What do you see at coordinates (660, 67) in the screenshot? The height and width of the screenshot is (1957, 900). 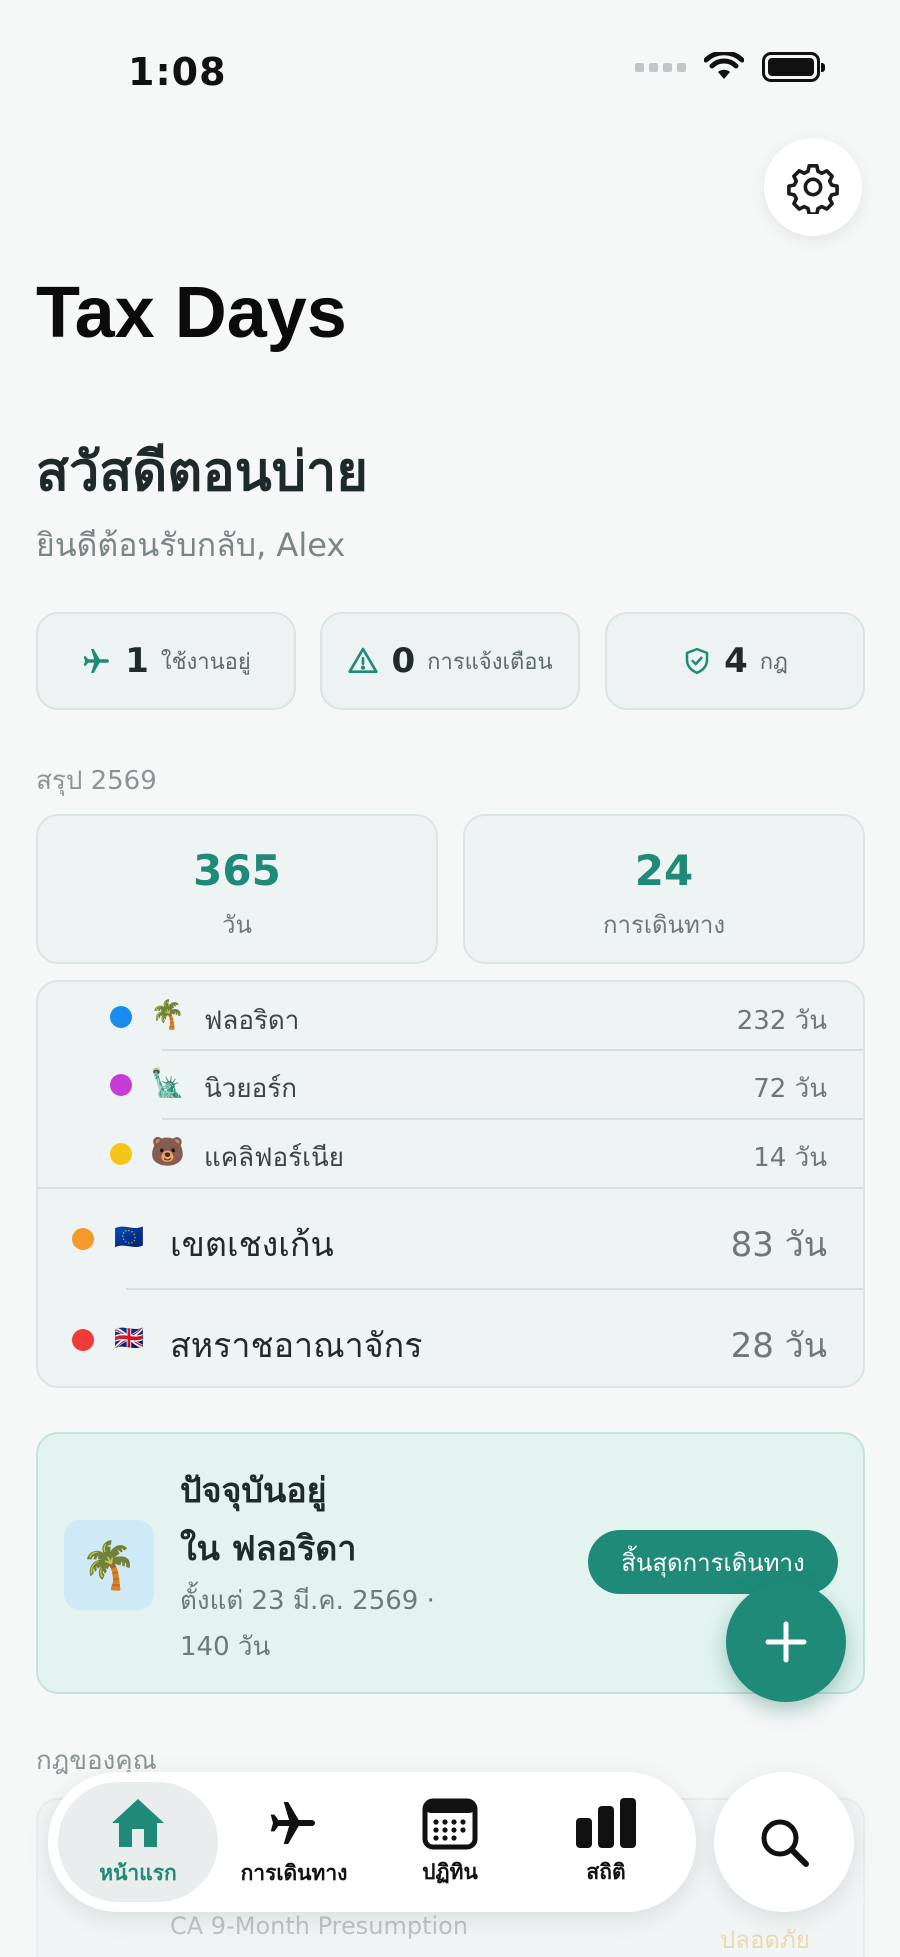 I see `signal-icon` at bounding box center [660, 67].